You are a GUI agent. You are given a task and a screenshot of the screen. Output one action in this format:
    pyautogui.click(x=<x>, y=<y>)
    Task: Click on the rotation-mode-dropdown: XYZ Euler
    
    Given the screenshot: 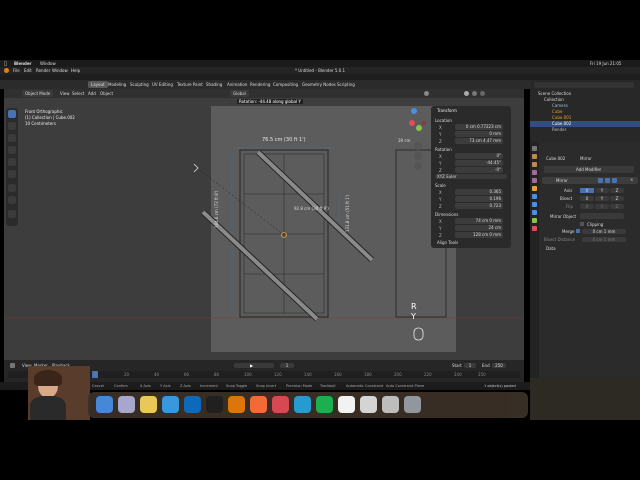 What is the action you would take?
    pyautogui.click(x=471, y=176)
    